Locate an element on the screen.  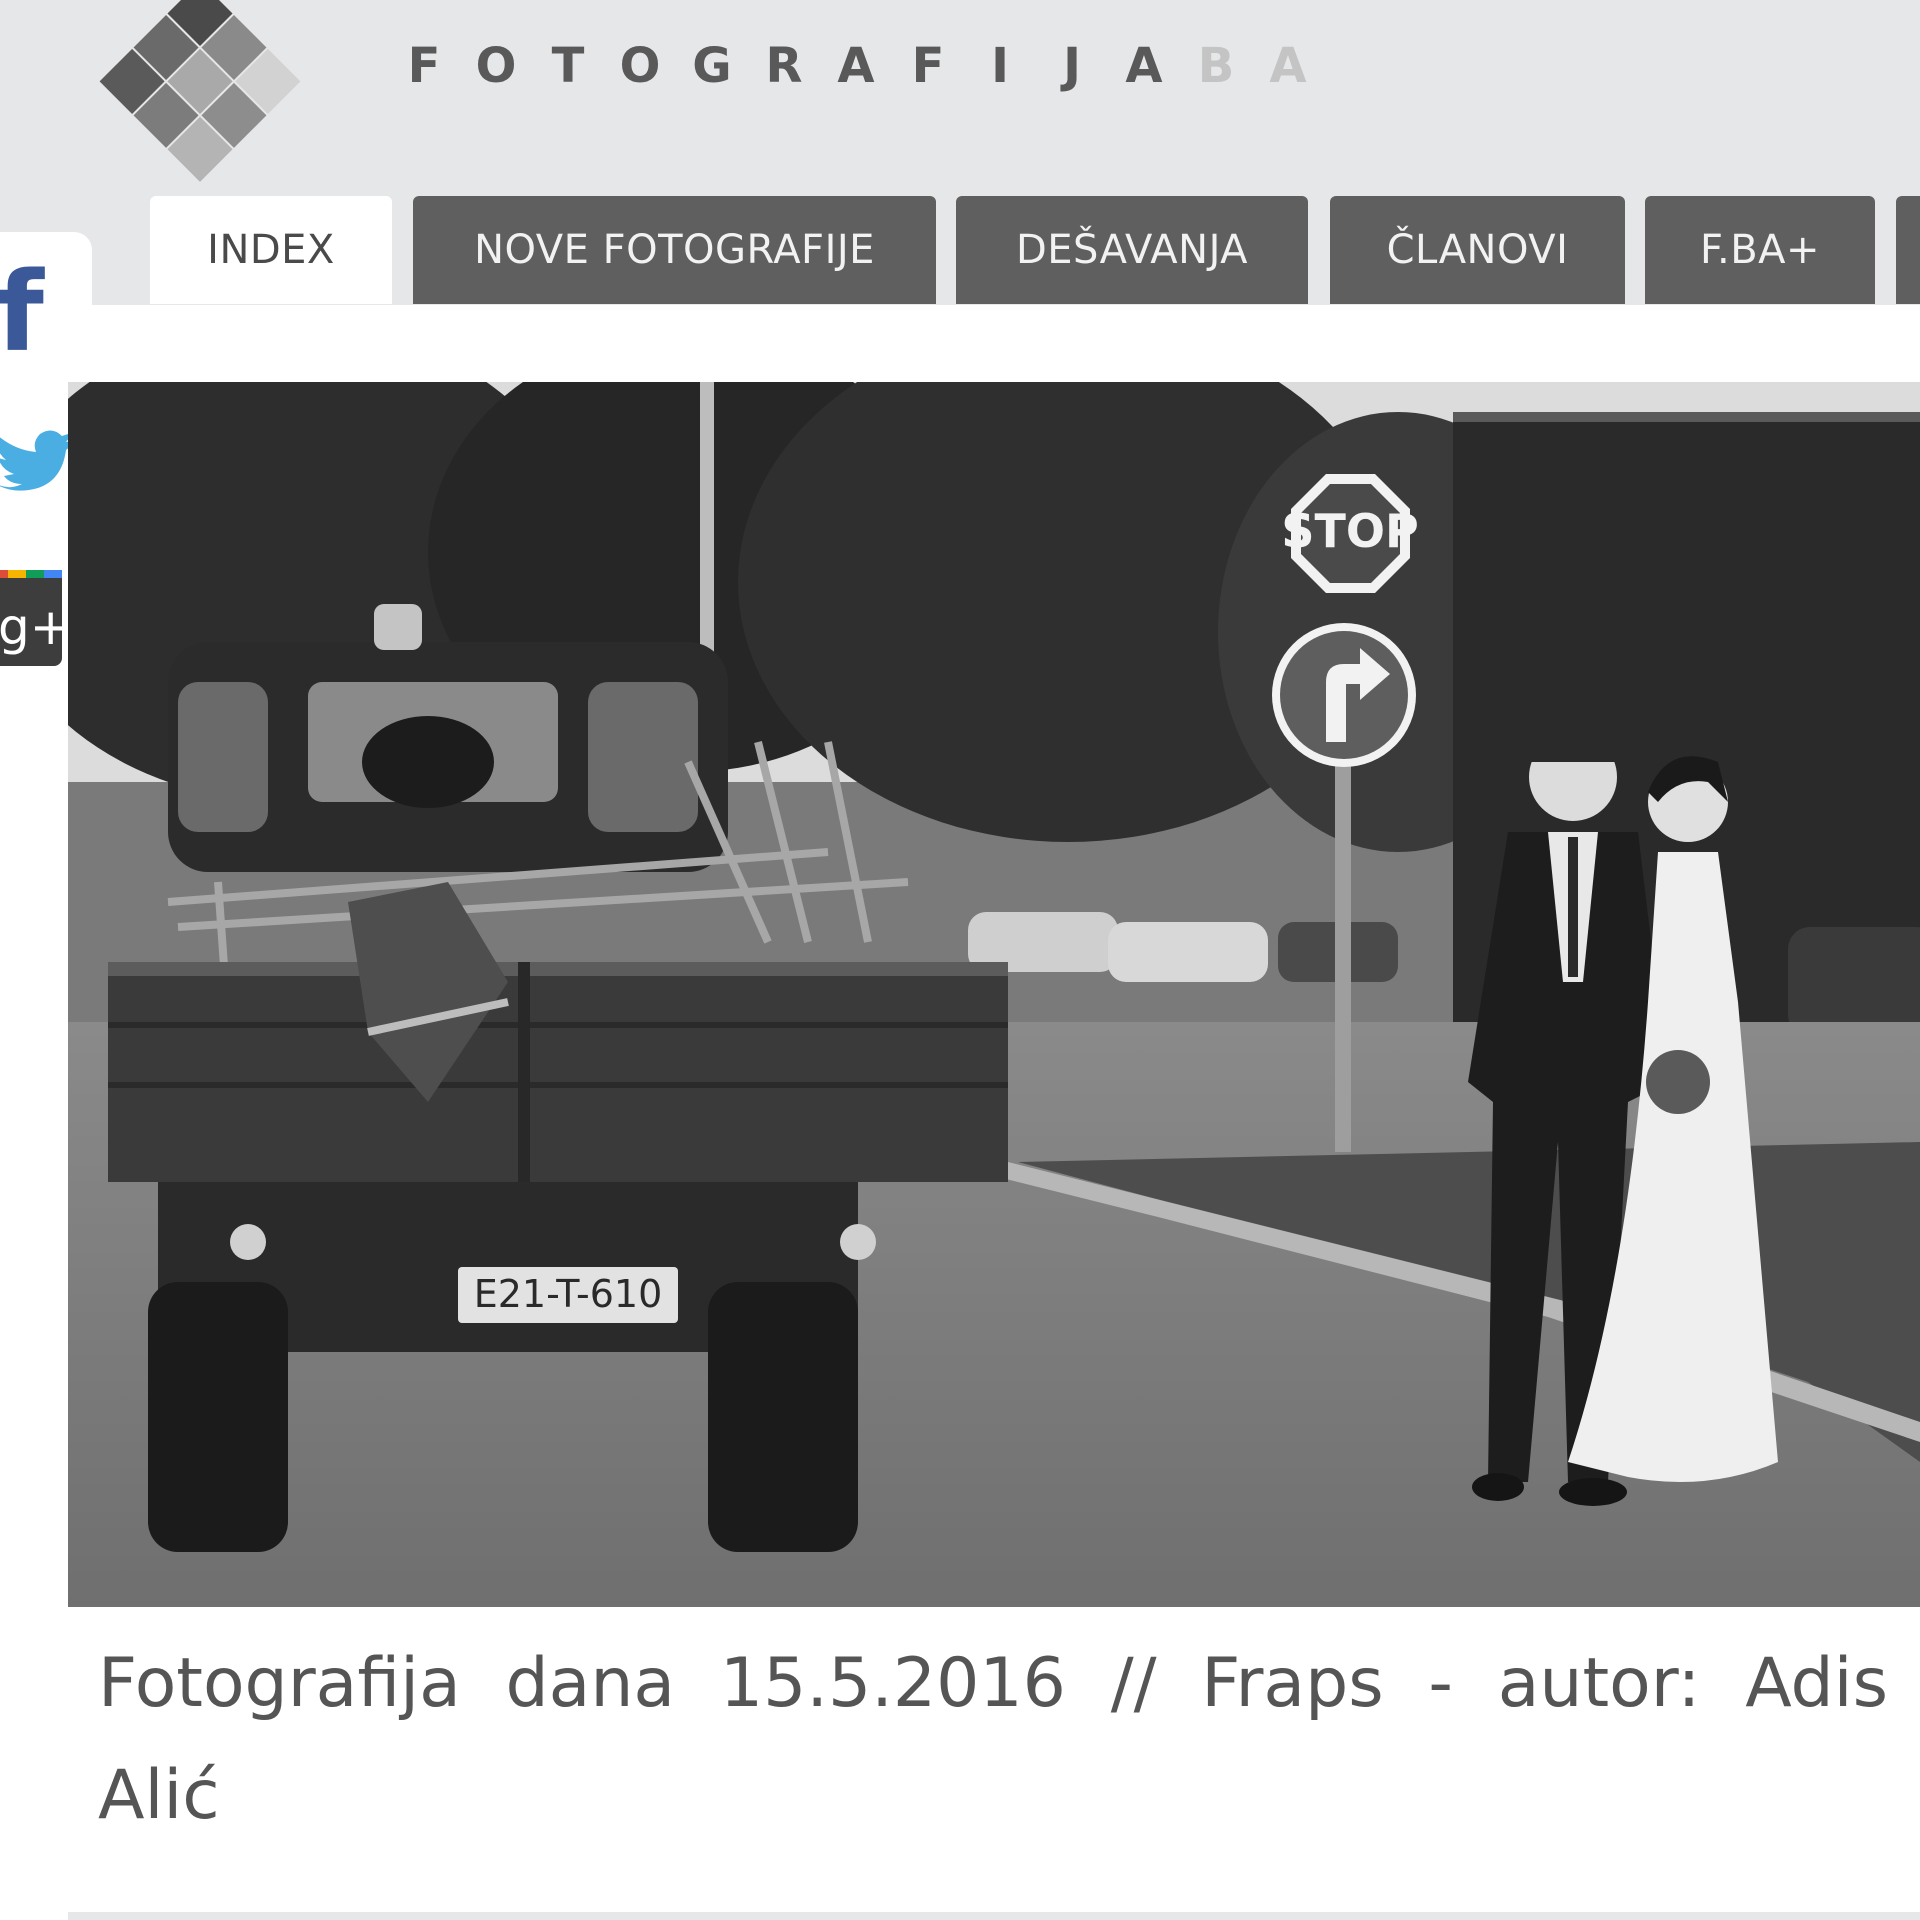
facebook-icon: f is located at coordinates (22, 312).